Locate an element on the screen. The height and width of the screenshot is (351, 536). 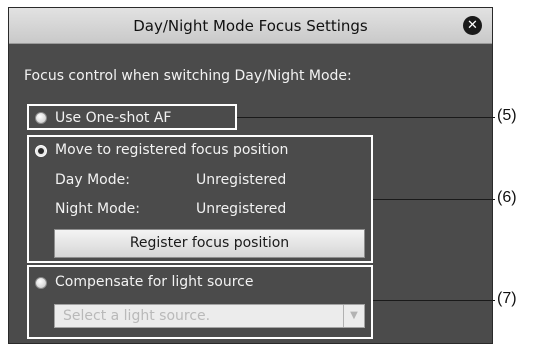
one-shot-af-label: Use One-shot AF is located at coordinates (113, 118).